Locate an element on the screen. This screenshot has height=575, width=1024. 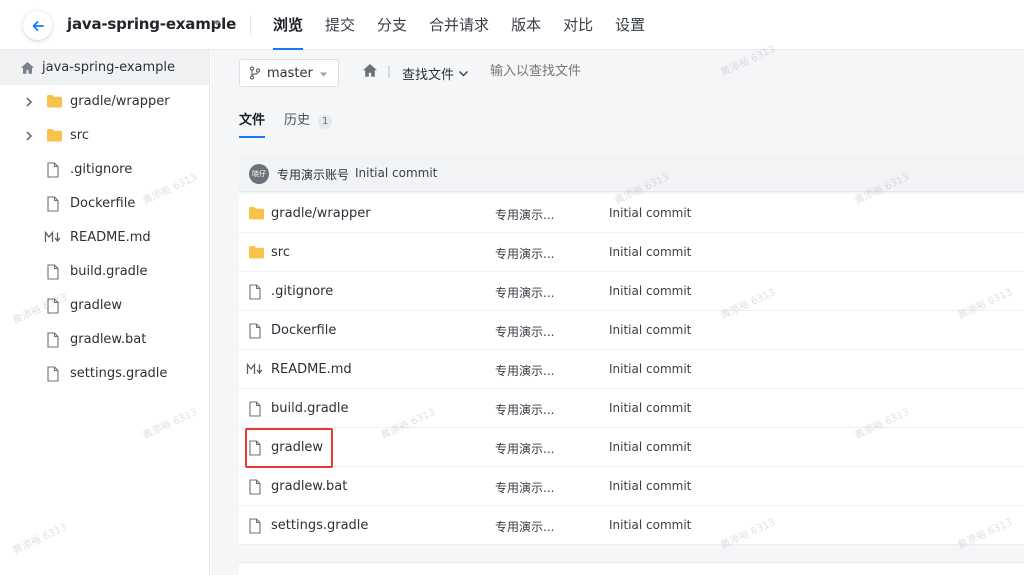
table-row: gradlew.bat 专用演示... Initial commit is located at coordinates (631, 486).